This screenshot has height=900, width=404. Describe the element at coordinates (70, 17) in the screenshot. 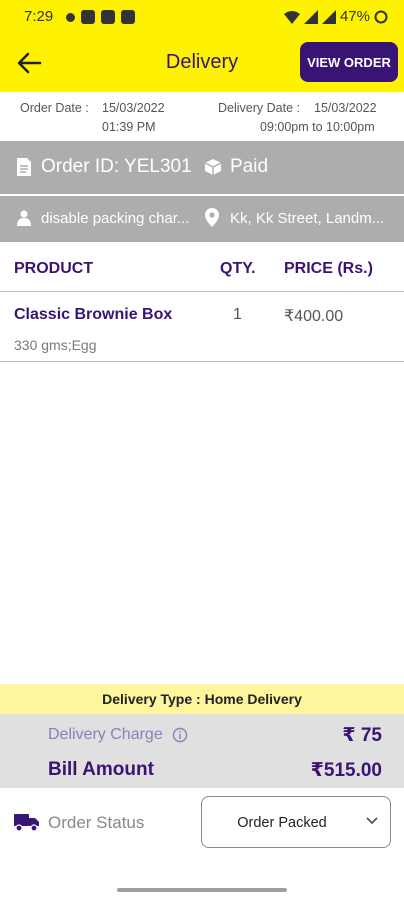

I see `notification-dot-icon` at that location.